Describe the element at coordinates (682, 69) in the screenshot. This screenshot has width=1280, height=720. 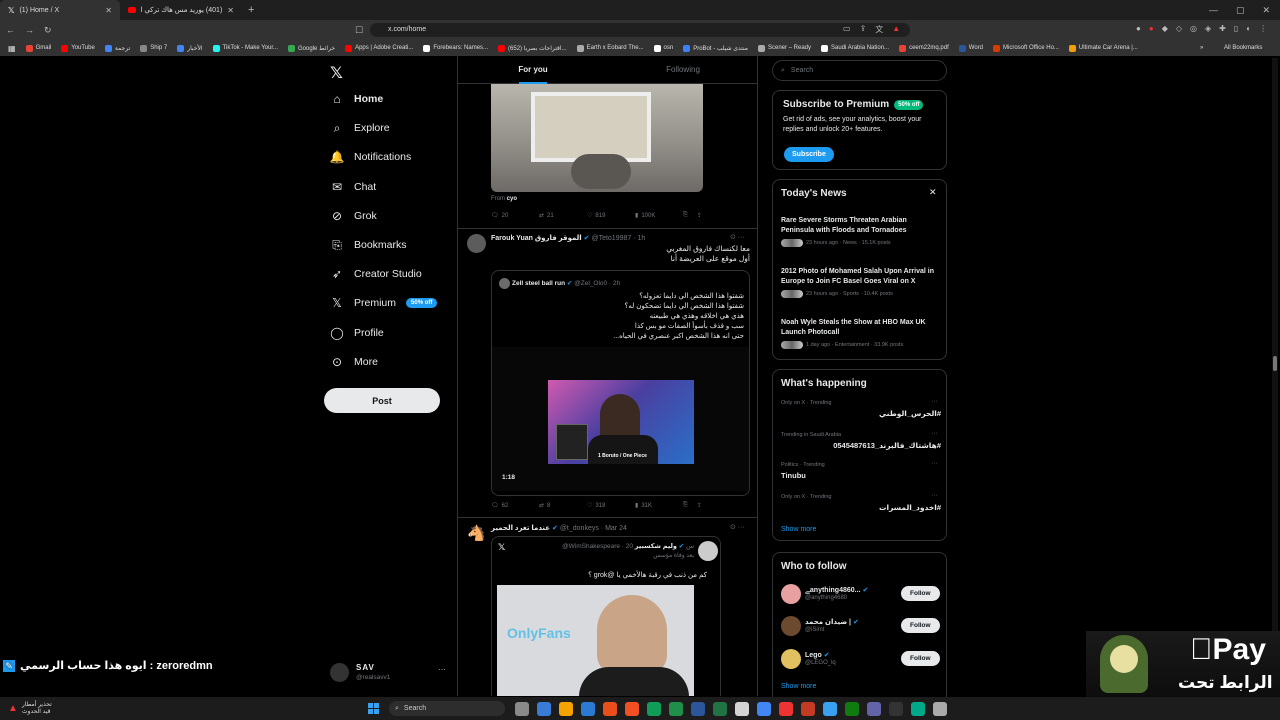
I see `tab-following: Following` at that location.